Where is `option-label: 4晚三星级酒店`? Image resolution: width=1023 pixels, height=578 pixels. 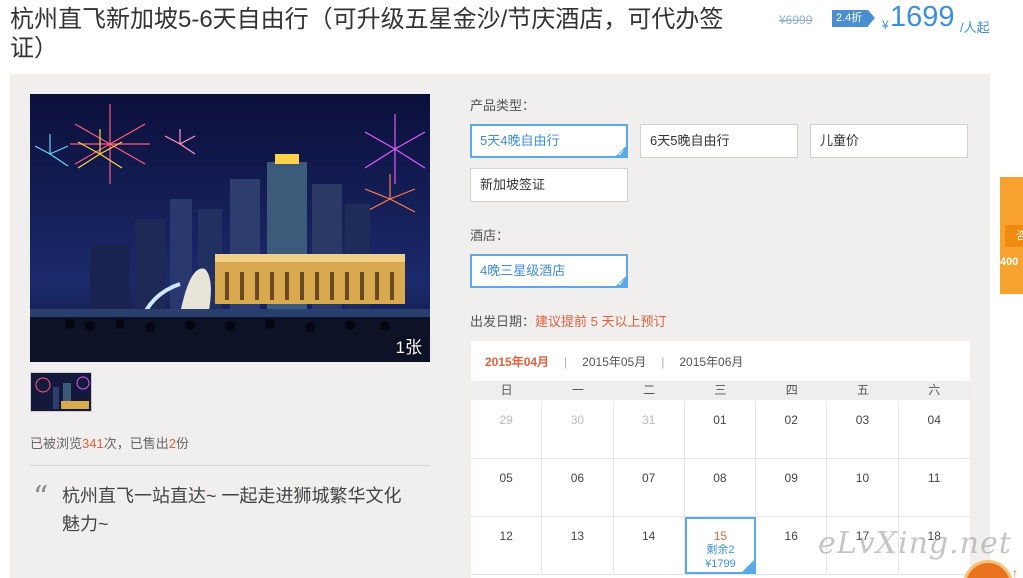
option-label: 4晚三星级酒店 is located at coordinates (523, 270).